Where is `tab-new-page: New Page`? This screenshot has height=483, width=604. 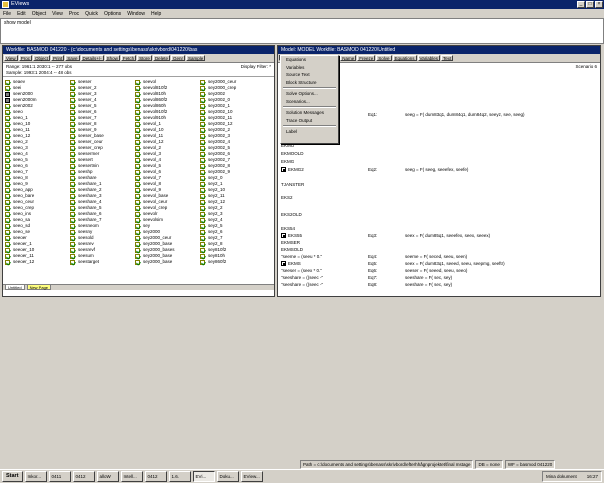
tab-new-page: New Page is located at coordinates (39, 287).